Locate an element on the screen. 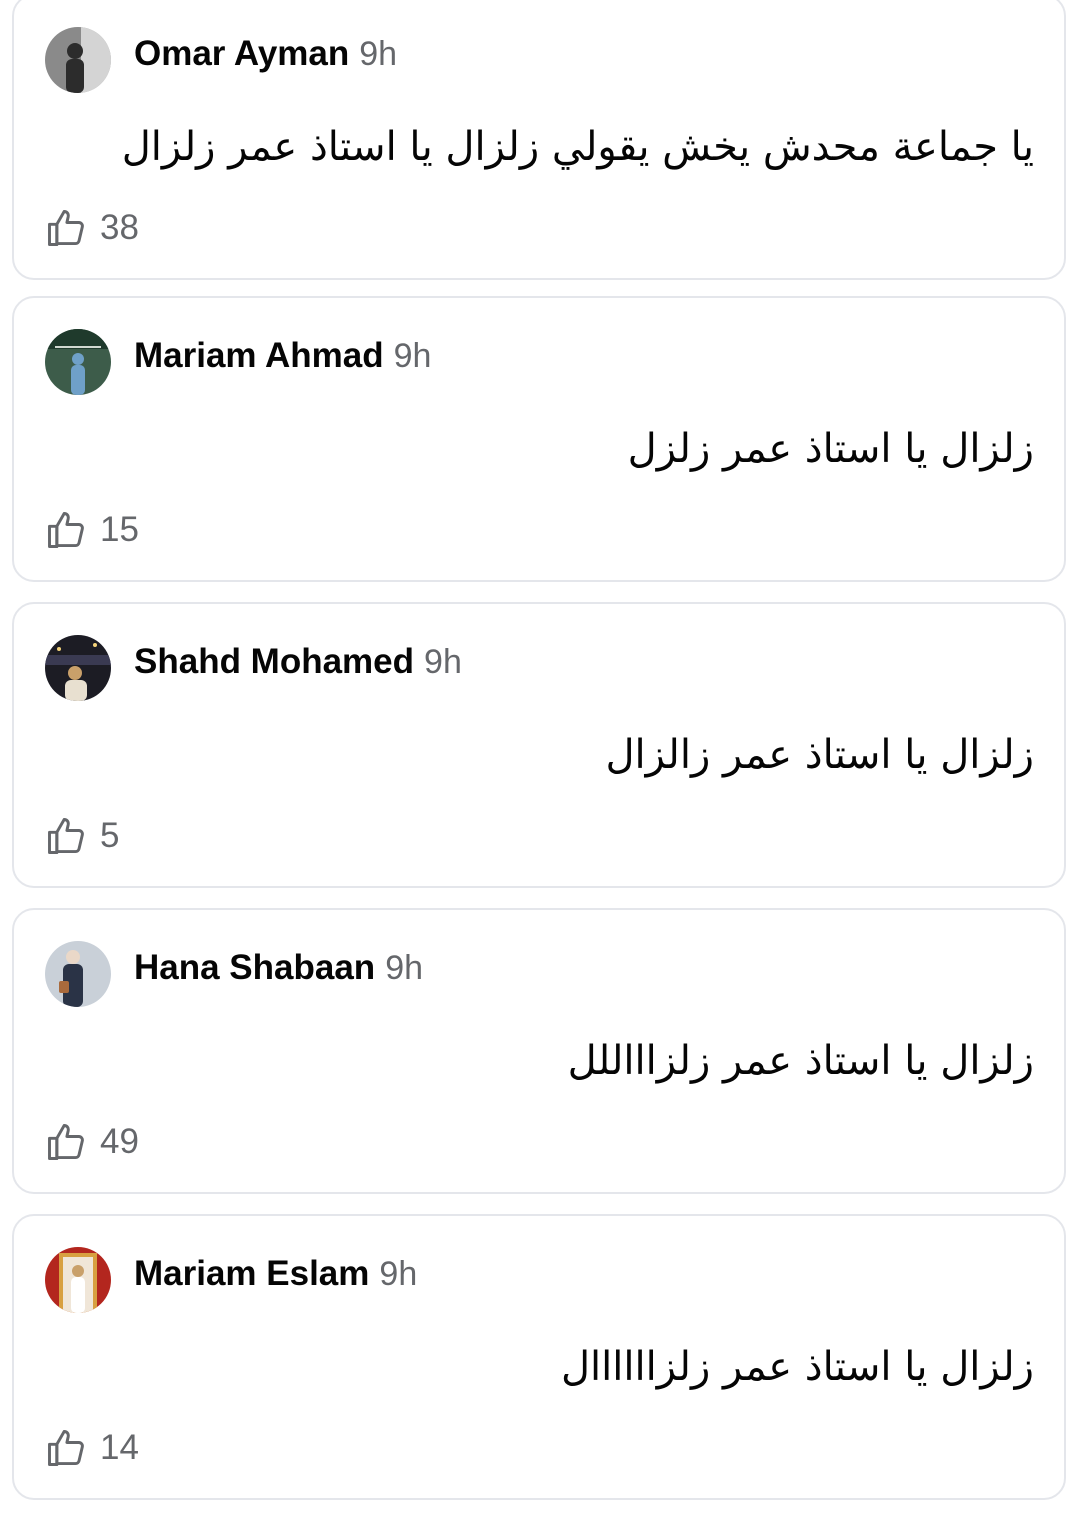 The image size is (1076, 1516). author-name: Hana Shabaan is located at coordinates (254, 967).